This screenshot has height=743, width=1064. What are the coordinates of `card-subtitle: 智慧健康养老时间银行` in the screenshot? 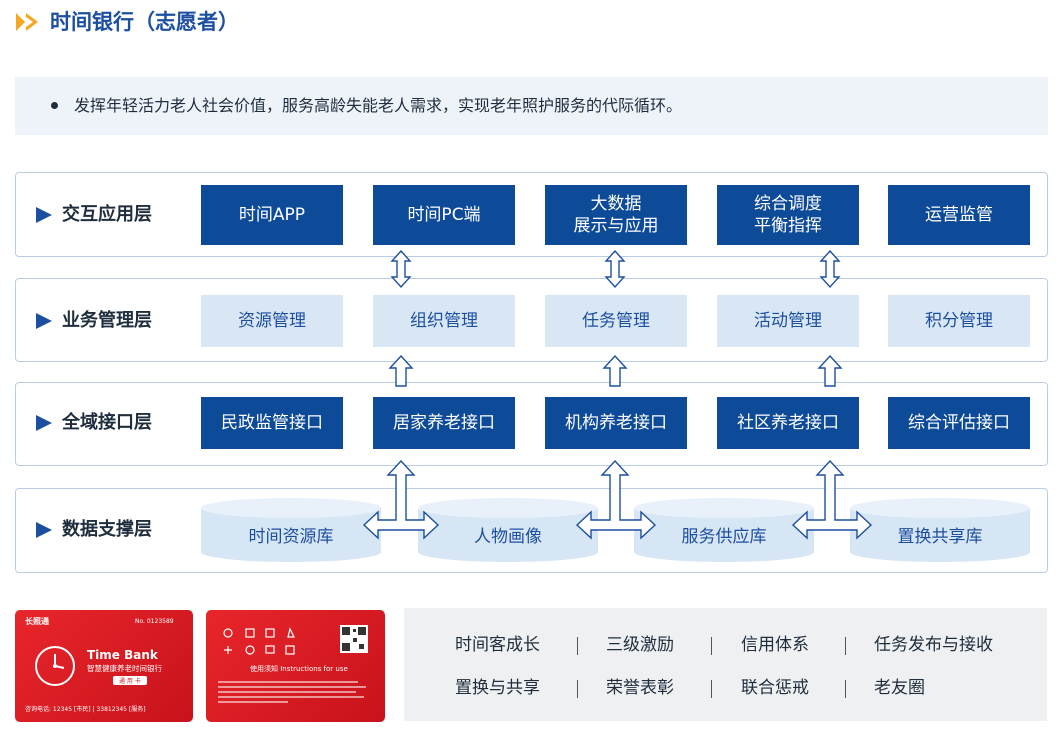 It's located at (124, 668).